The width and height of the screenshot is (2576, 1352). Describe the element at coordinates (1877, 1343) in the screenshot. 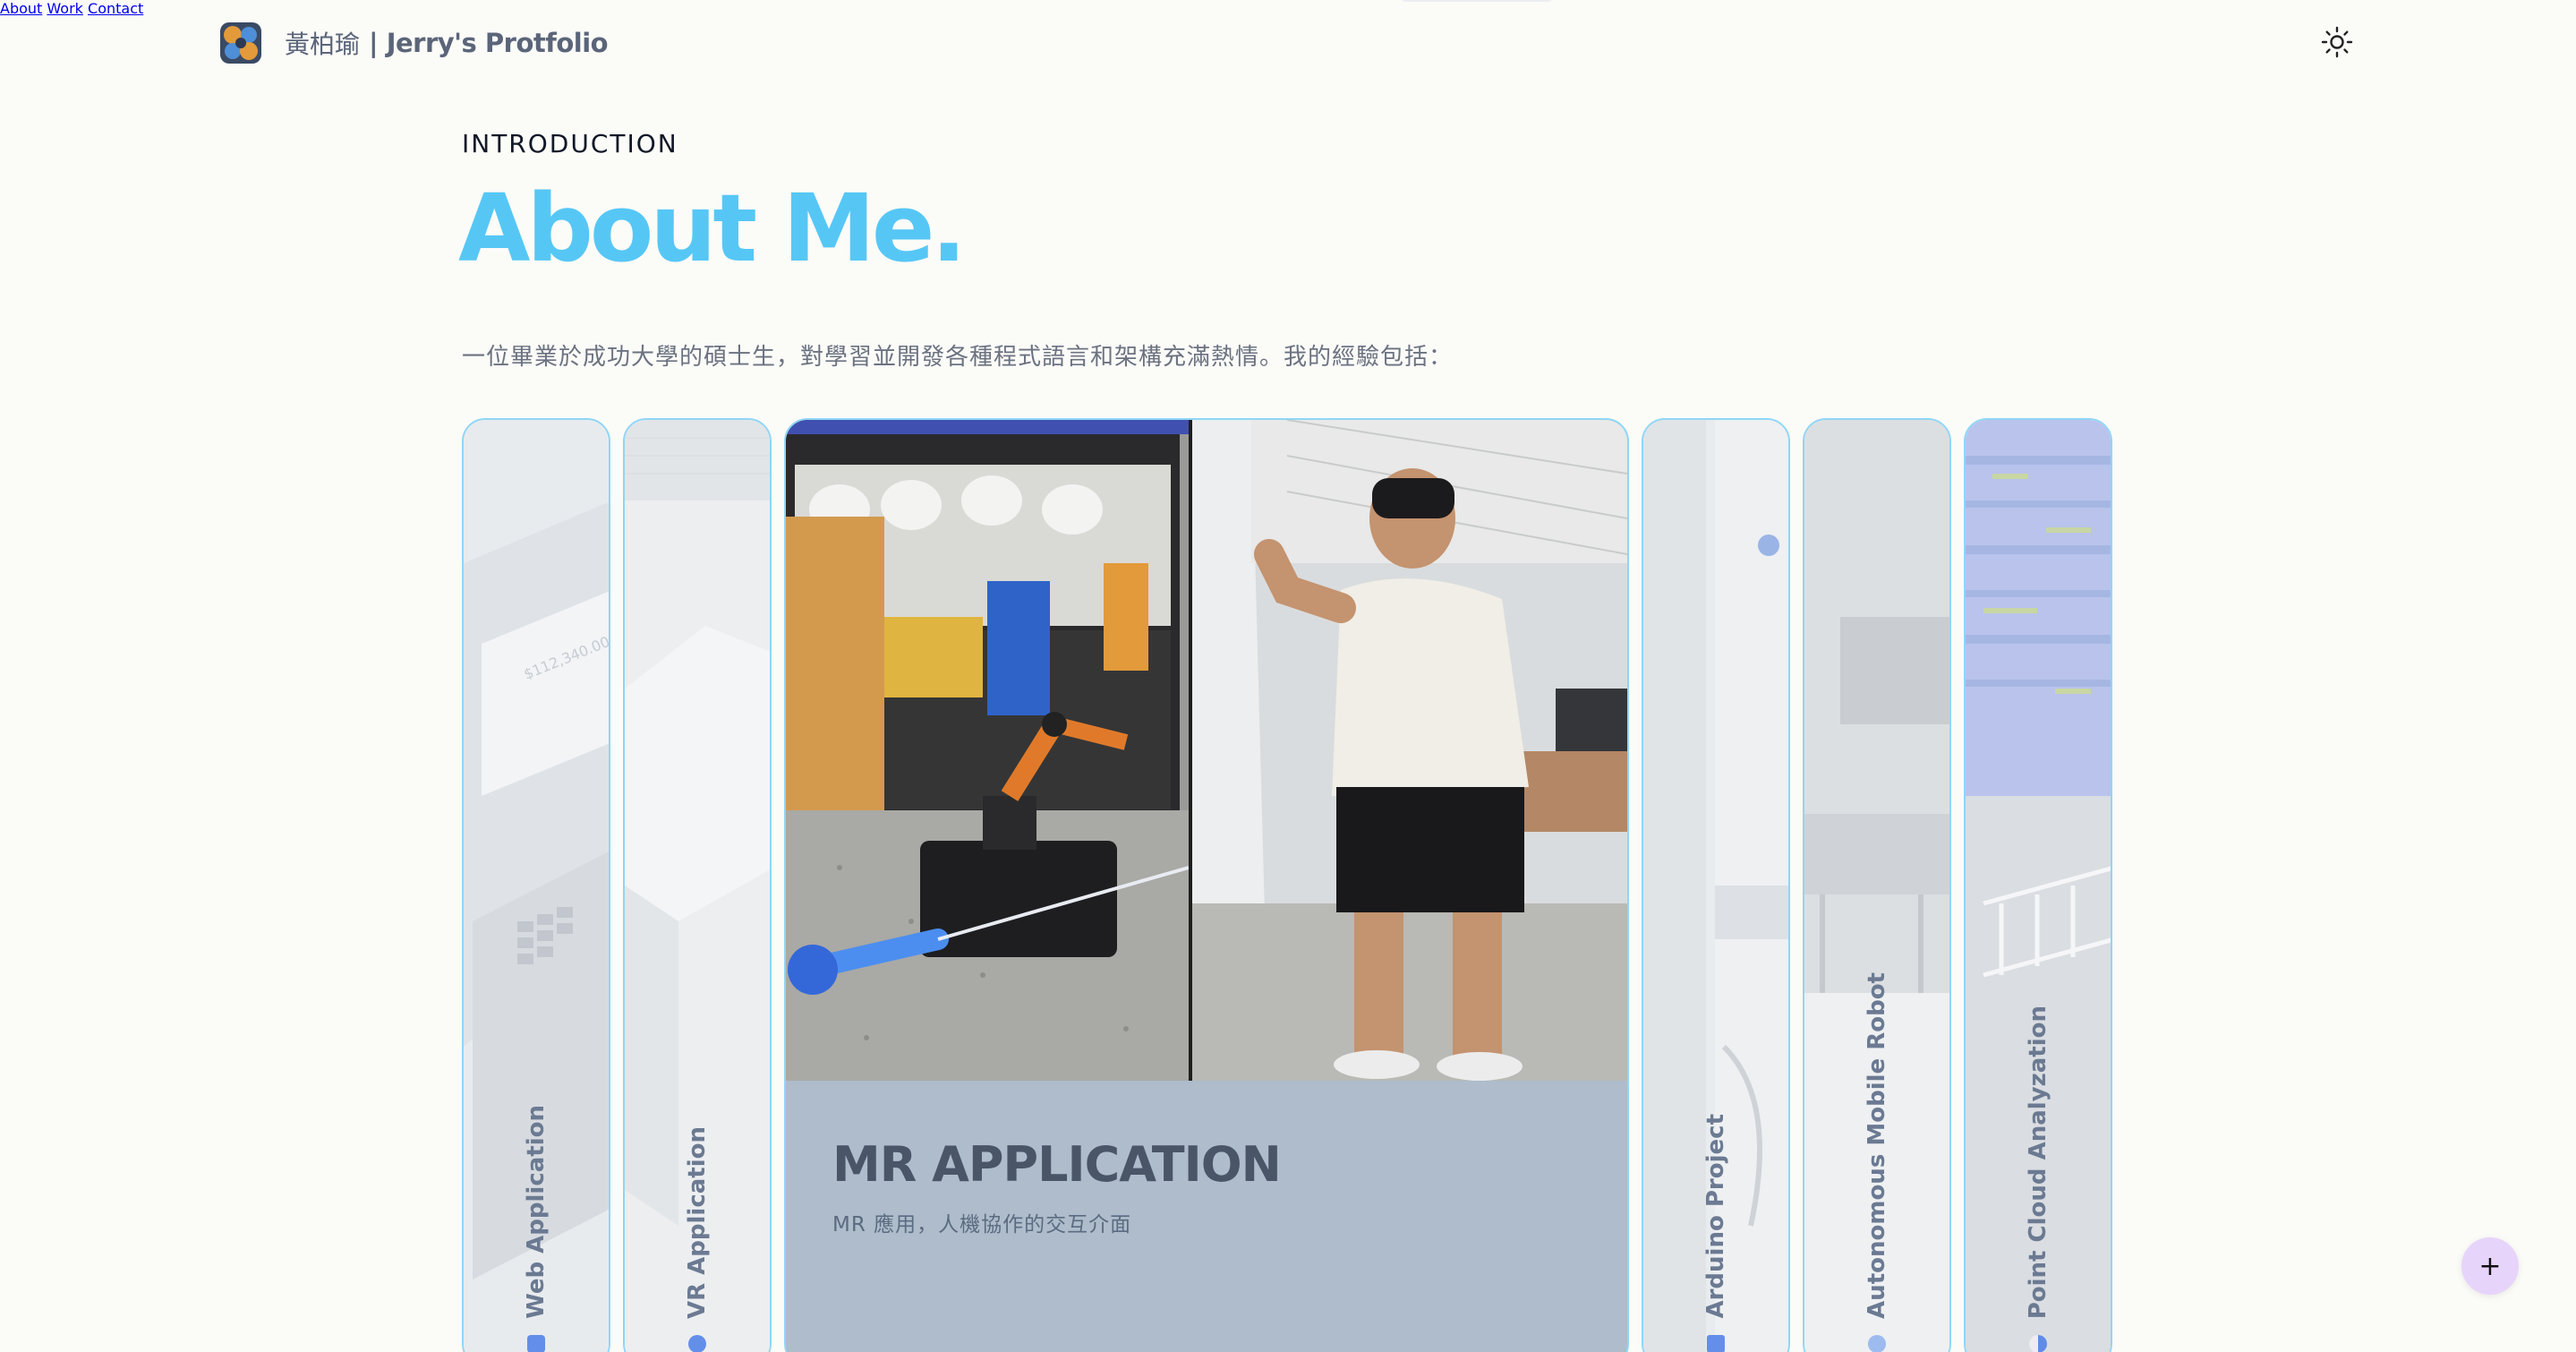

I see `gear-icon` at that location.